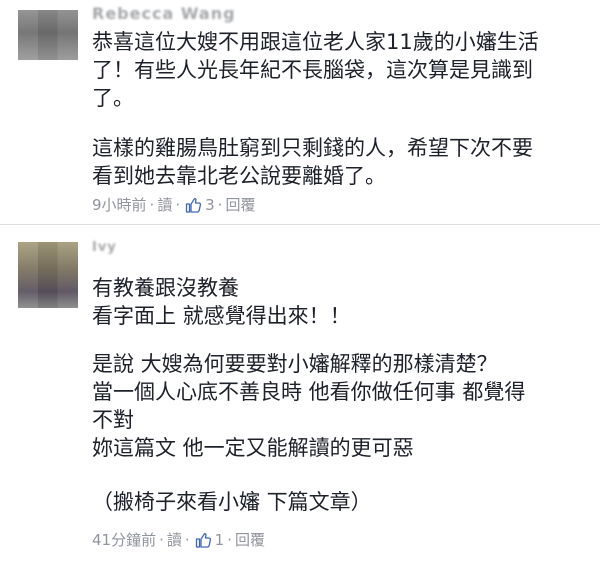  I want to click on comment-meta: 41分鐘前 · 讀 · 1 · 回覆, so click(178, 539).